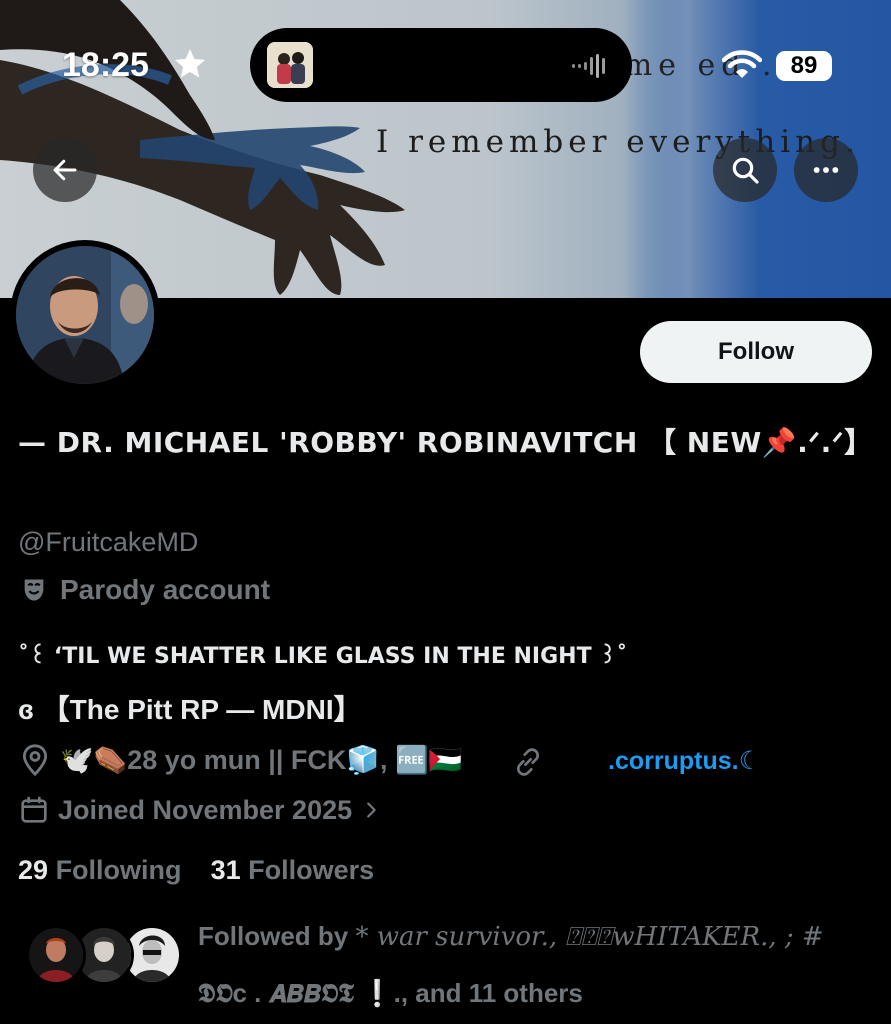  What do you see at coordinates (190, 63) in the screenshot?
I see `star-icon` at bounding box center [190, 63].